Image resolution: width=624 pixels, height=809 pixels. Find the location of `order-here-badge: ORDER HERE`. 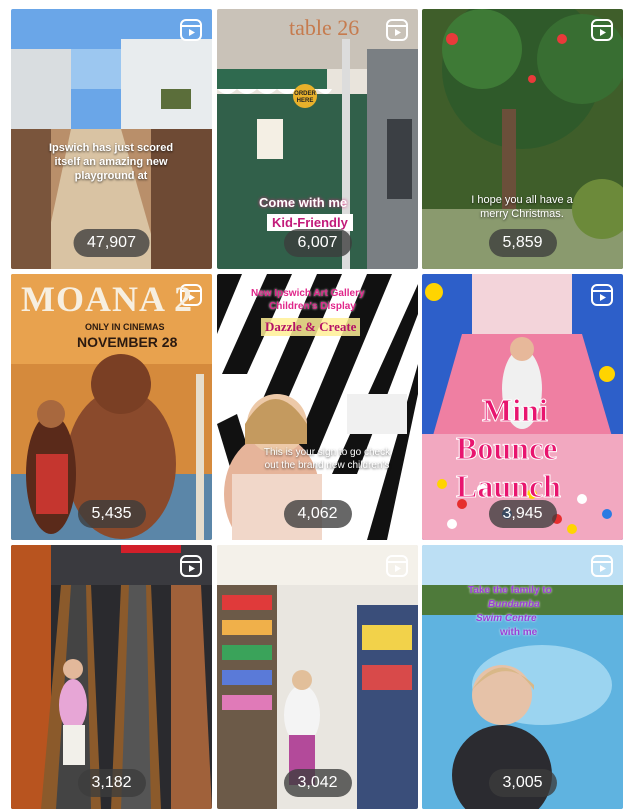

order-here-badge: ORDER HERE is located at coordinates (305, 97).